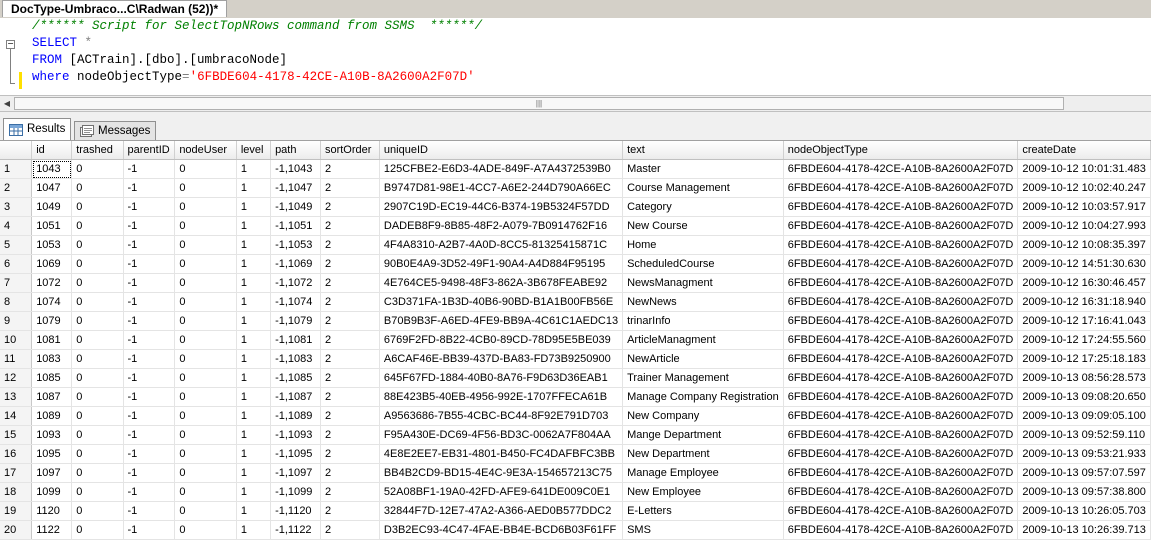 The image size is (1151, 543). Describe the element at coordinates (501, 283) in the screenshot. I see `grid-cell-uniqueid: 4E764CE5-9498-48F3-862A-3B678FEABE92` at that location.